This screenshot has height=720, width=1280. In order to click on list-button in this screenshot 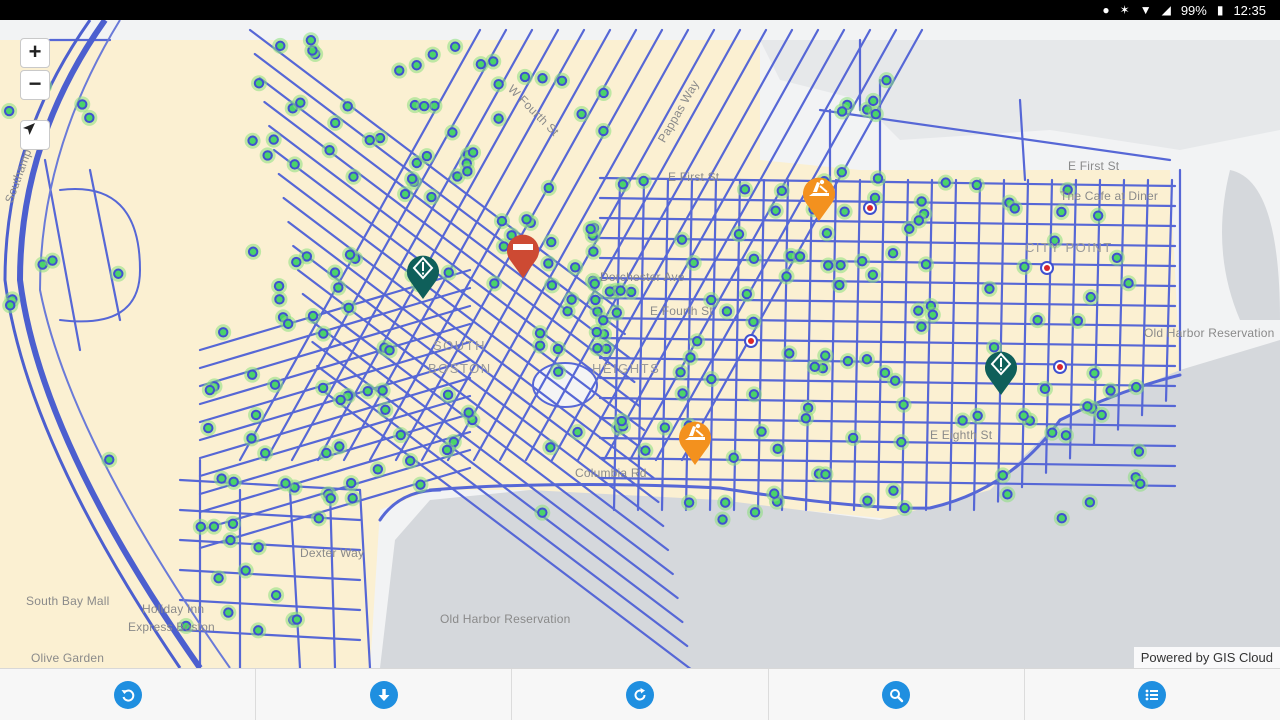, I will do `click(1152, 694)`.